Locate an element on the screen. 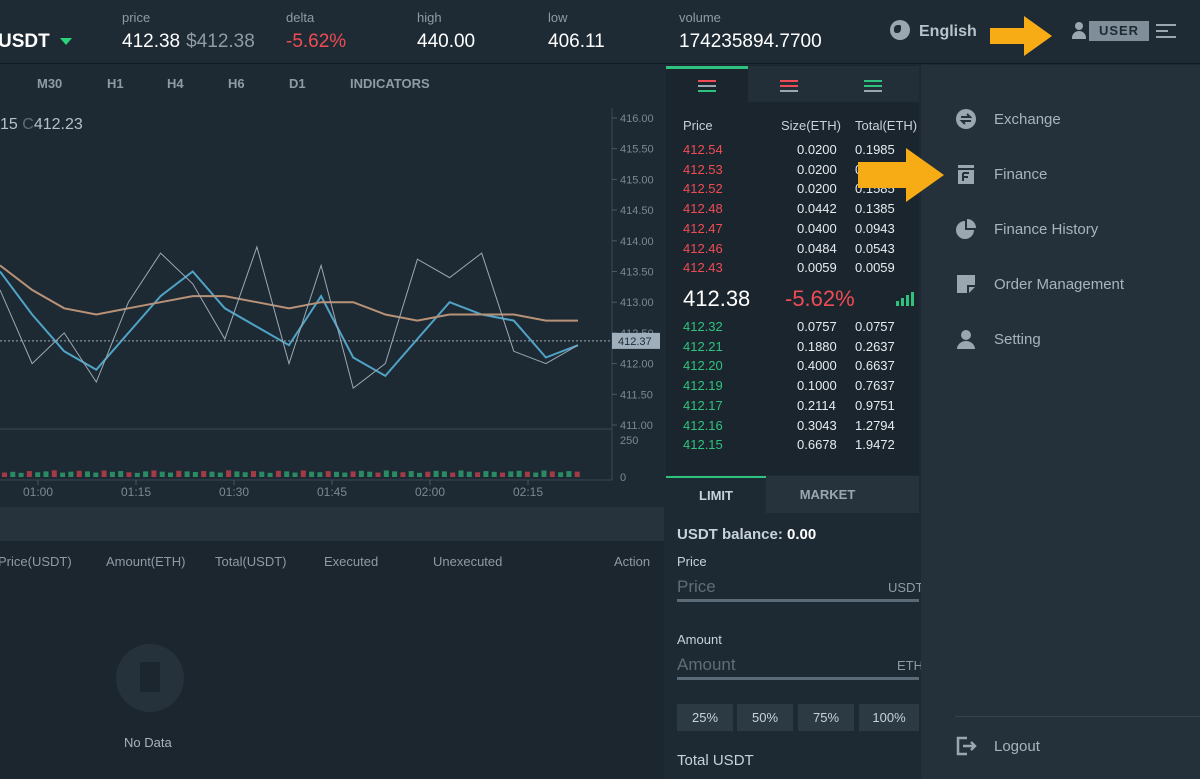  tab-market: MARKET is located at coordinates (827, 494).